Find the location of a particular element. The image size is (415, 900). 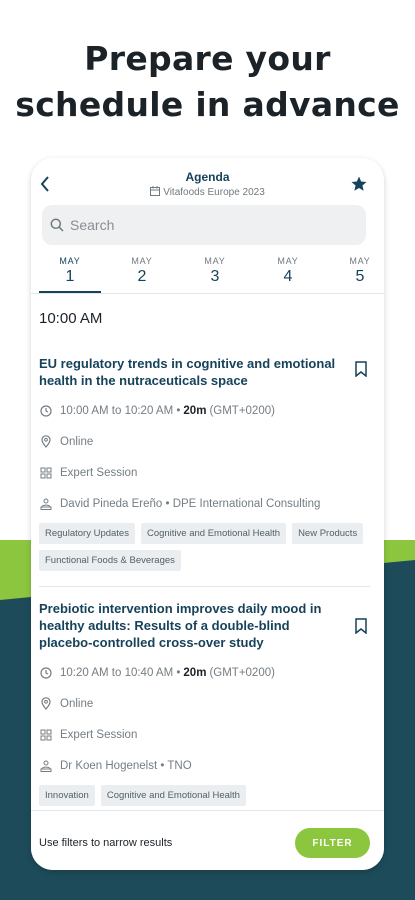

calendar-icon is located at coordinates (155, 191).